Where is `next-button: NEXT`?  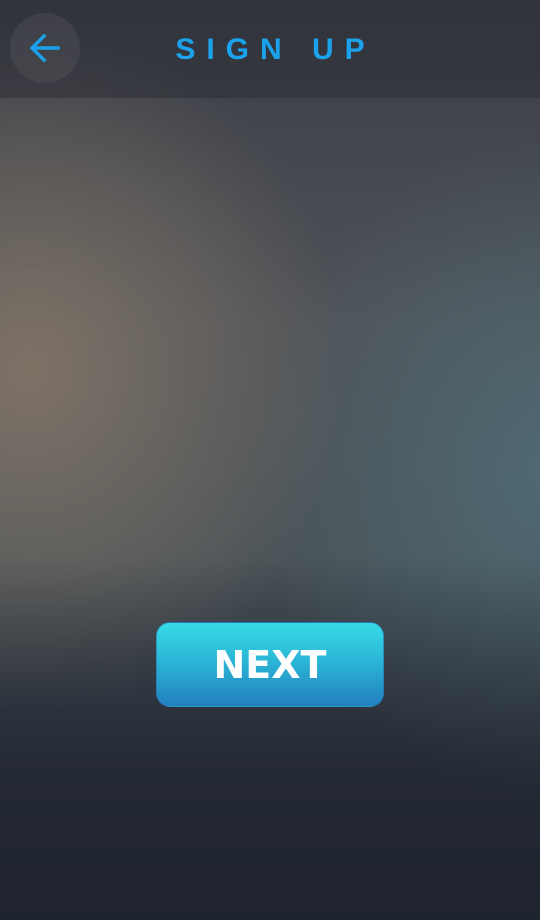
next-button: NEXT is located at coordinates (270, 664).